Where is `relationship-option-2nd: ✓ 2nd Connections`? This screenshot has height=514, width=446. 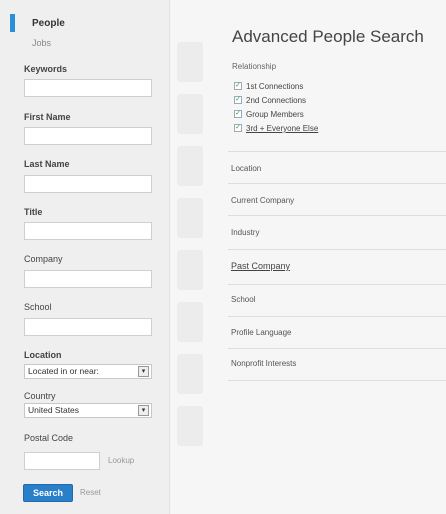
relationship-option-2nd: ✓ 2nd Connections is located at coordinates (270, 101).